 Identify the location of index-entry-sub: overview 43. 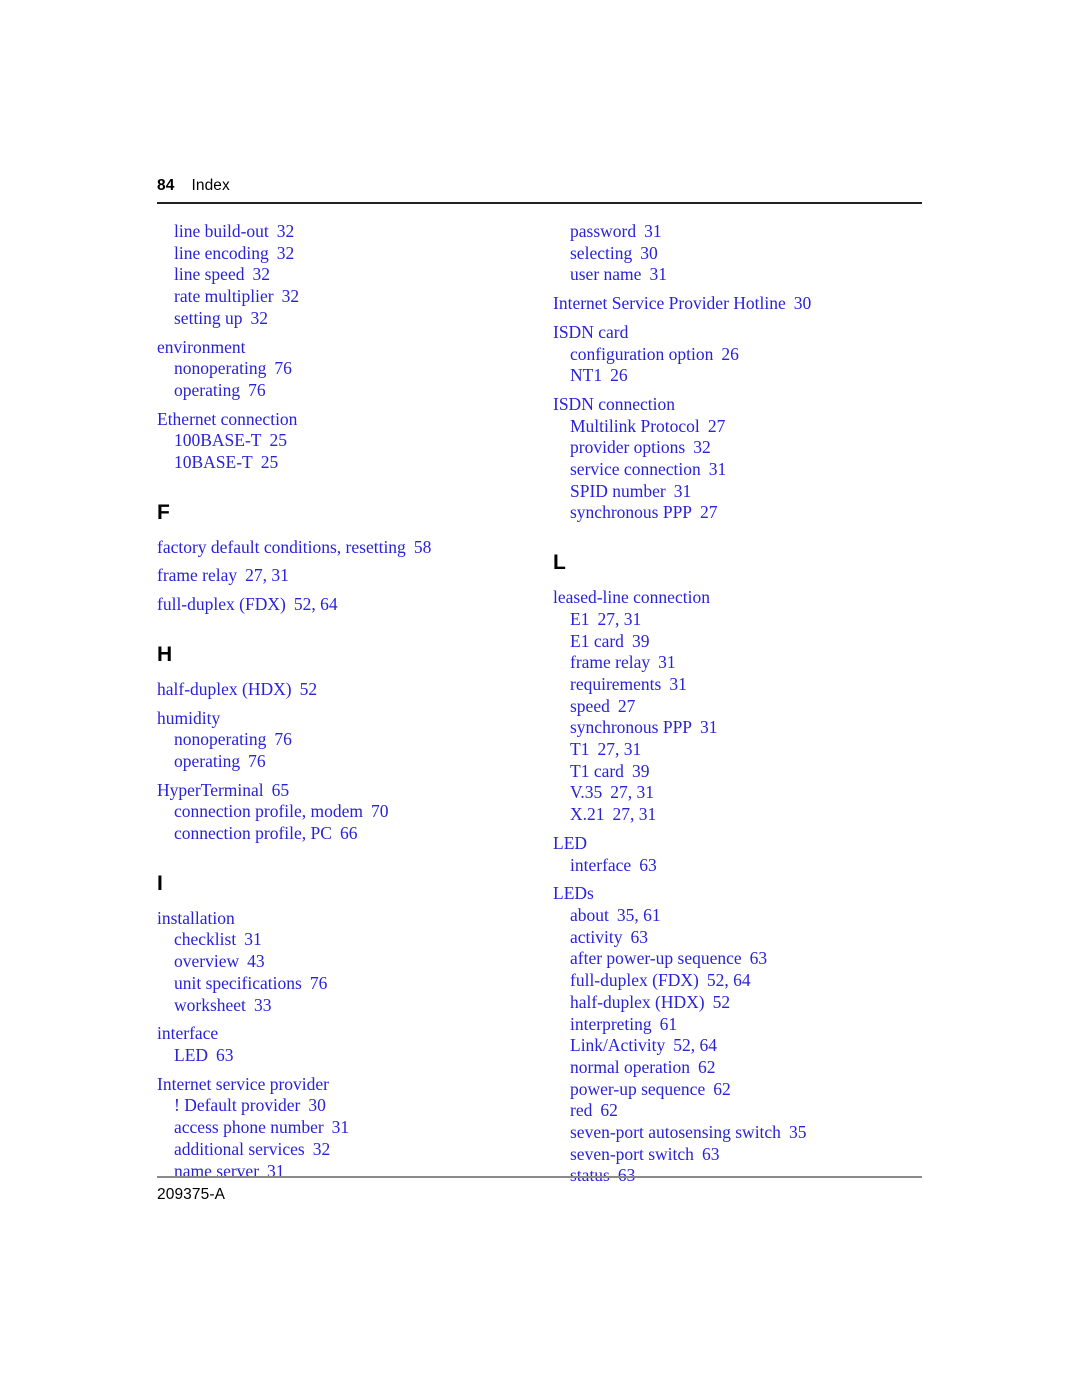
(352, 962).